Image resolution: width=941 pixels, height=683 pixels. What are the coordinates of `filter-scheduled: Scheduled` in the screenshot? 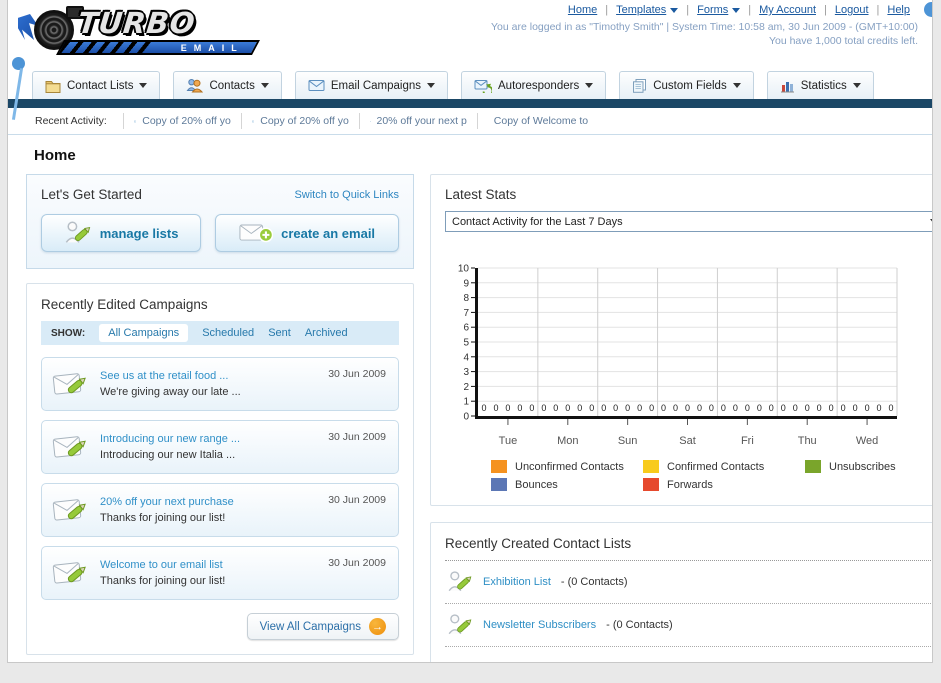 It's located at (228, 333).